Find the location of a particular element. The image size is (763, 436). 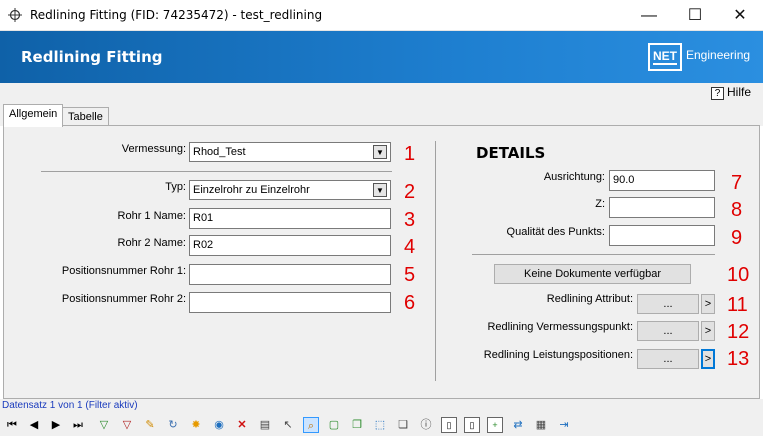

typ-value: Einzelrohr zu Einzelrohr is located at coordinates (251, 190).